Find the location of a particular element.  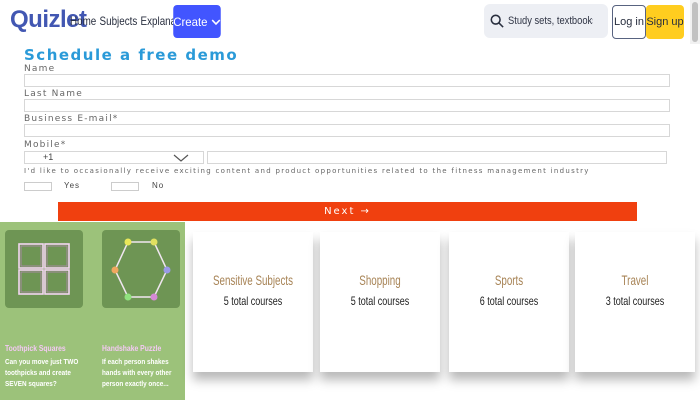

last-name-field is located at coordinates (347, 105).